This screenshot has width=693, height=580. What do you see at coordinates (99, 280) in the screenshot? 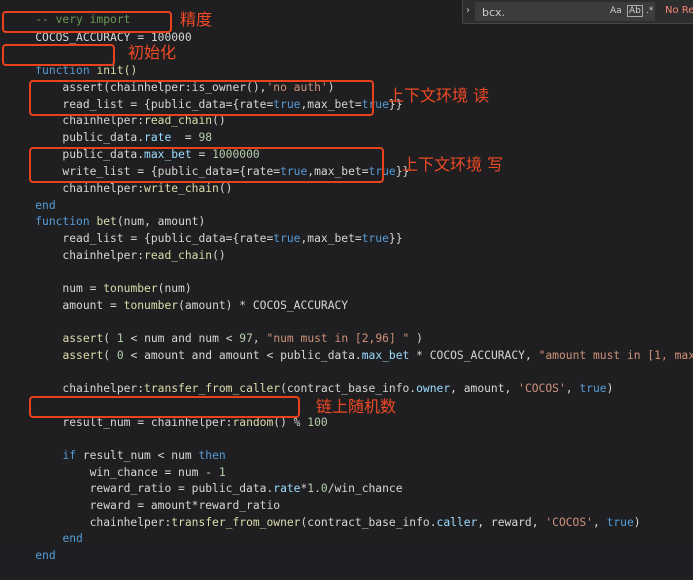
I see `code-line-15: num = tonumber(num)` at bounding box center [99, 280].